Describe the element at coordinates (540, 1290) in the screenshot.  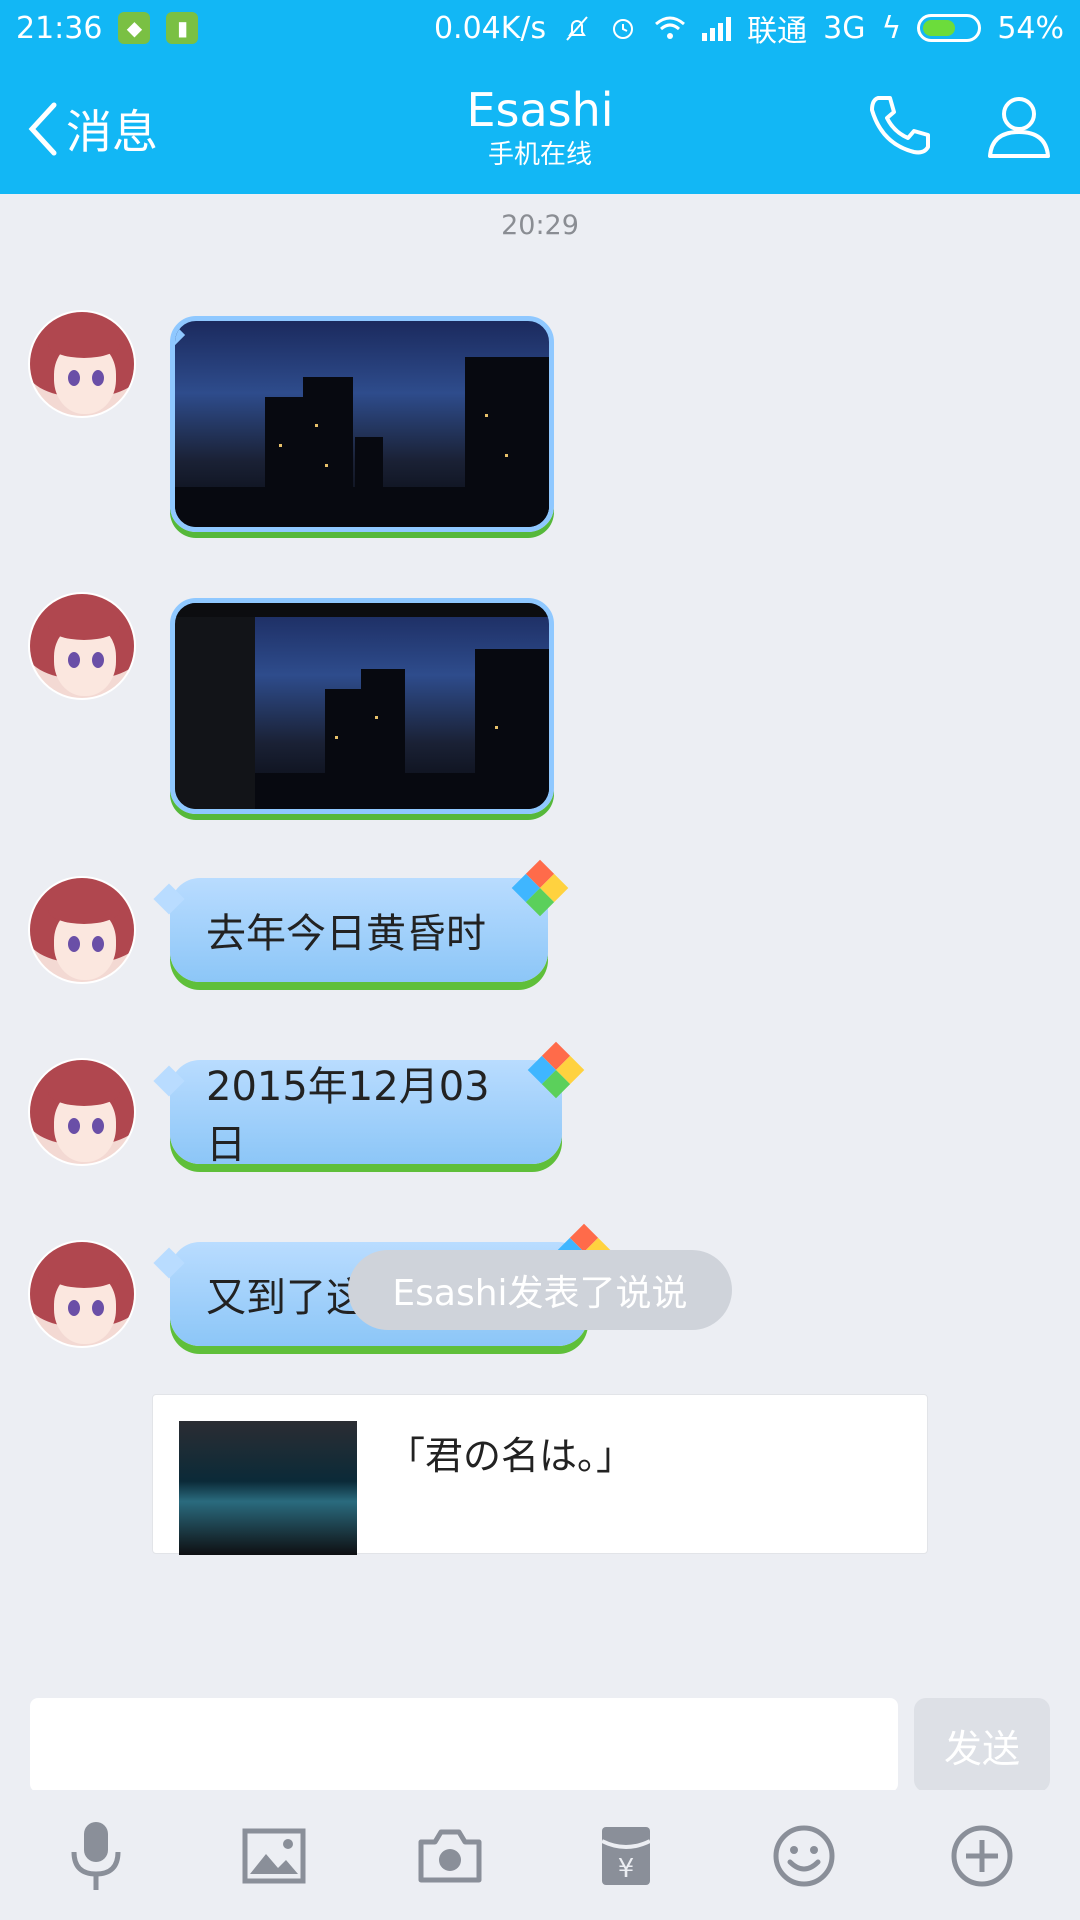
I see `system-notice: Esashi发表了说说` at that location.